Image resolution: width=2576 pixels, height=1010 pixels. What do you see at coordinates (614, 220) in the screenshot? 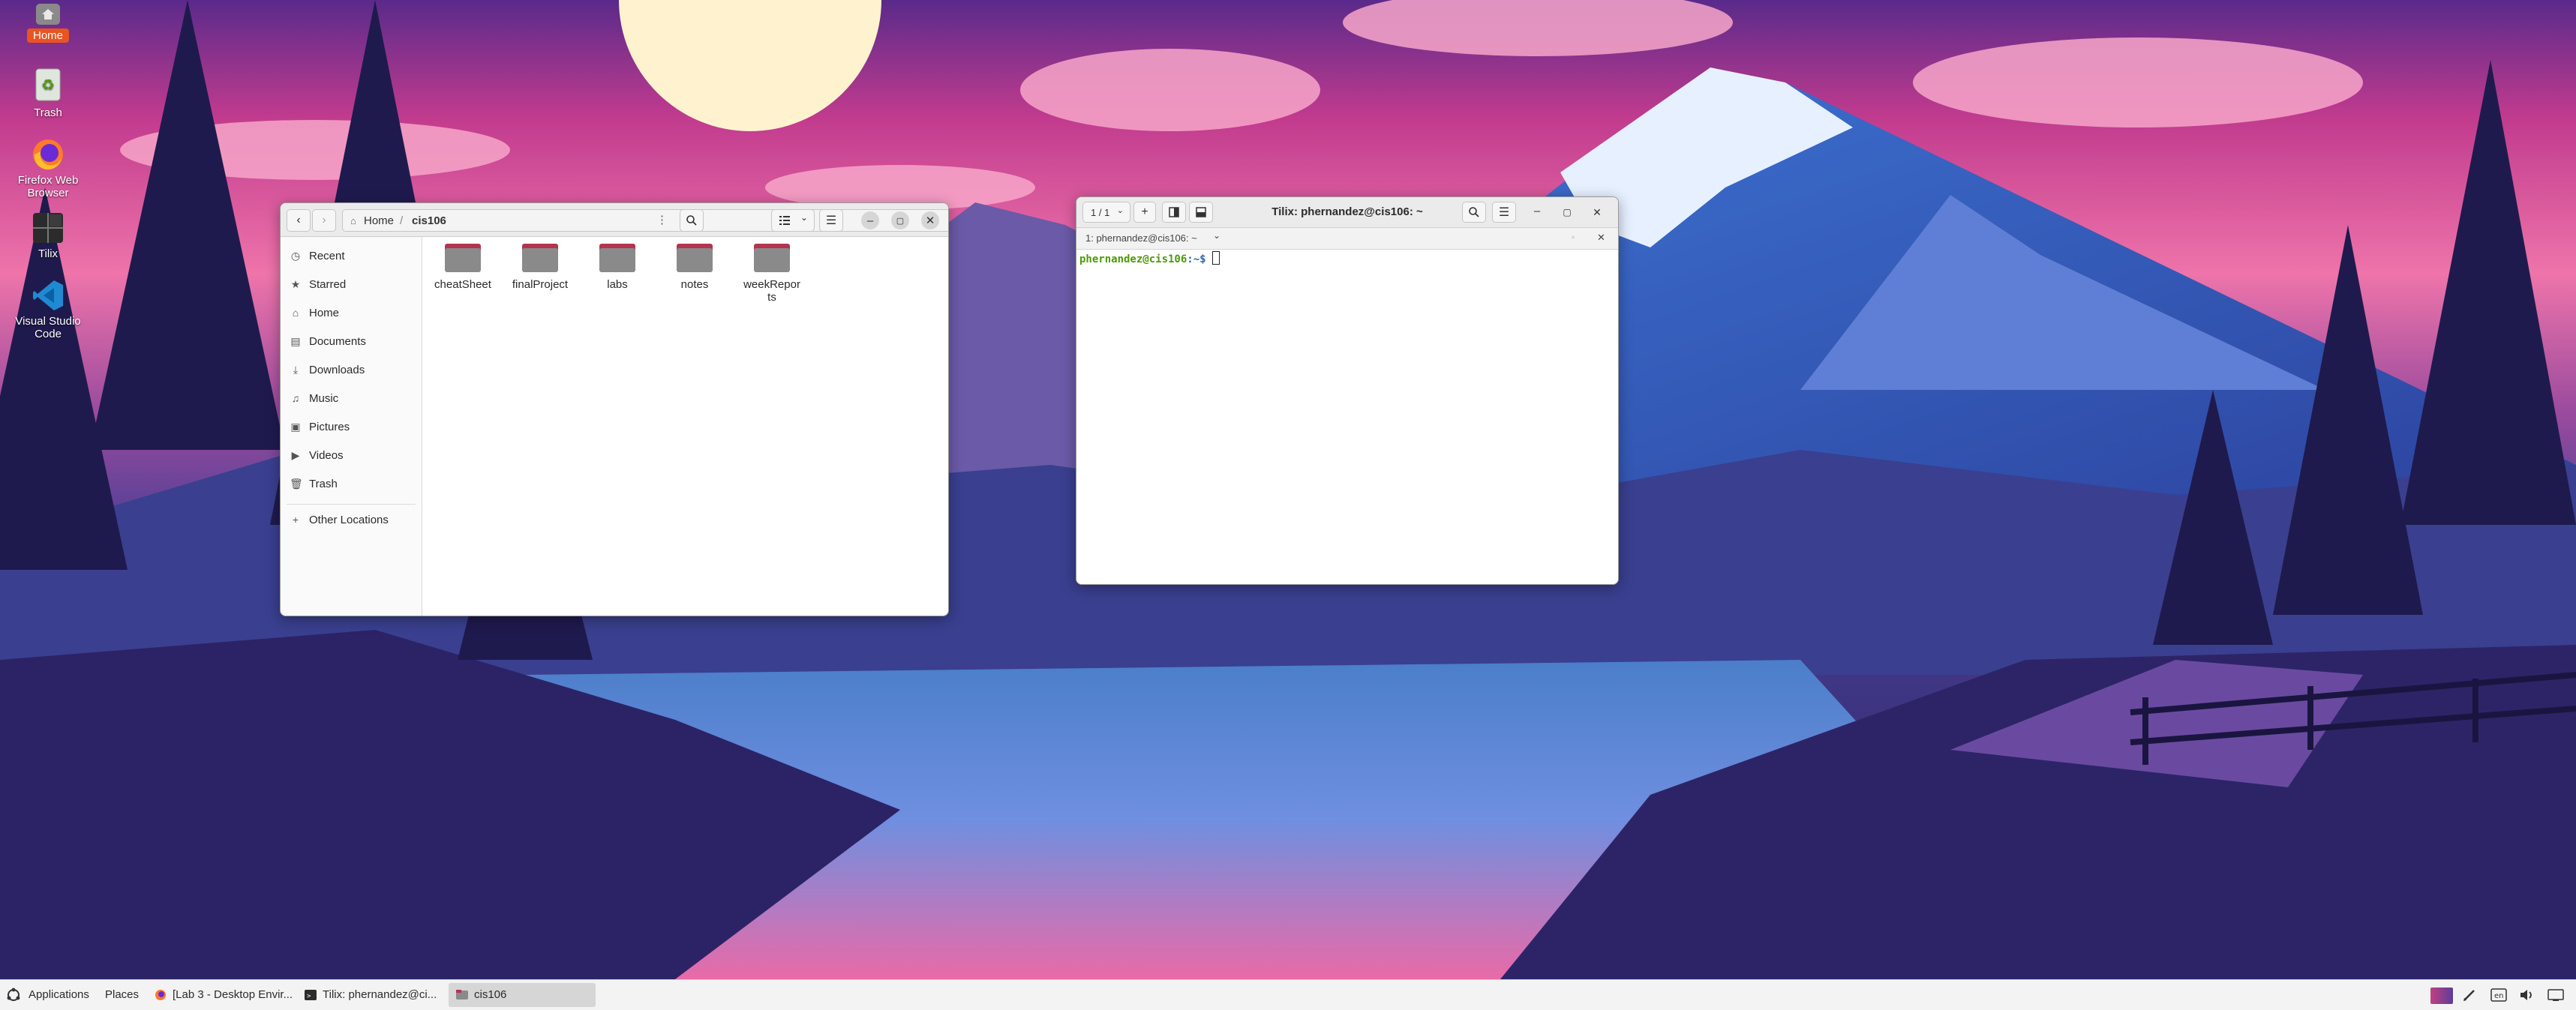
I see `file-manager-headerbar: ‹ › ⌂ Home / cis106 ⋮ ⌄ ☰ – ▢ ✕` at bounding box center [614, 220].